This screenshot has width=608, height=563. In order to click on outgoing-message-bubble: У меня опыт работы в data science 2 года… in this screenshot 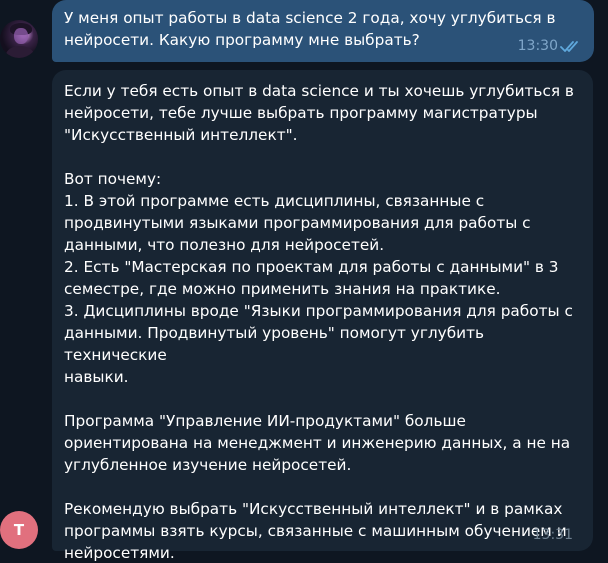, I will do `click(323, 31)`.